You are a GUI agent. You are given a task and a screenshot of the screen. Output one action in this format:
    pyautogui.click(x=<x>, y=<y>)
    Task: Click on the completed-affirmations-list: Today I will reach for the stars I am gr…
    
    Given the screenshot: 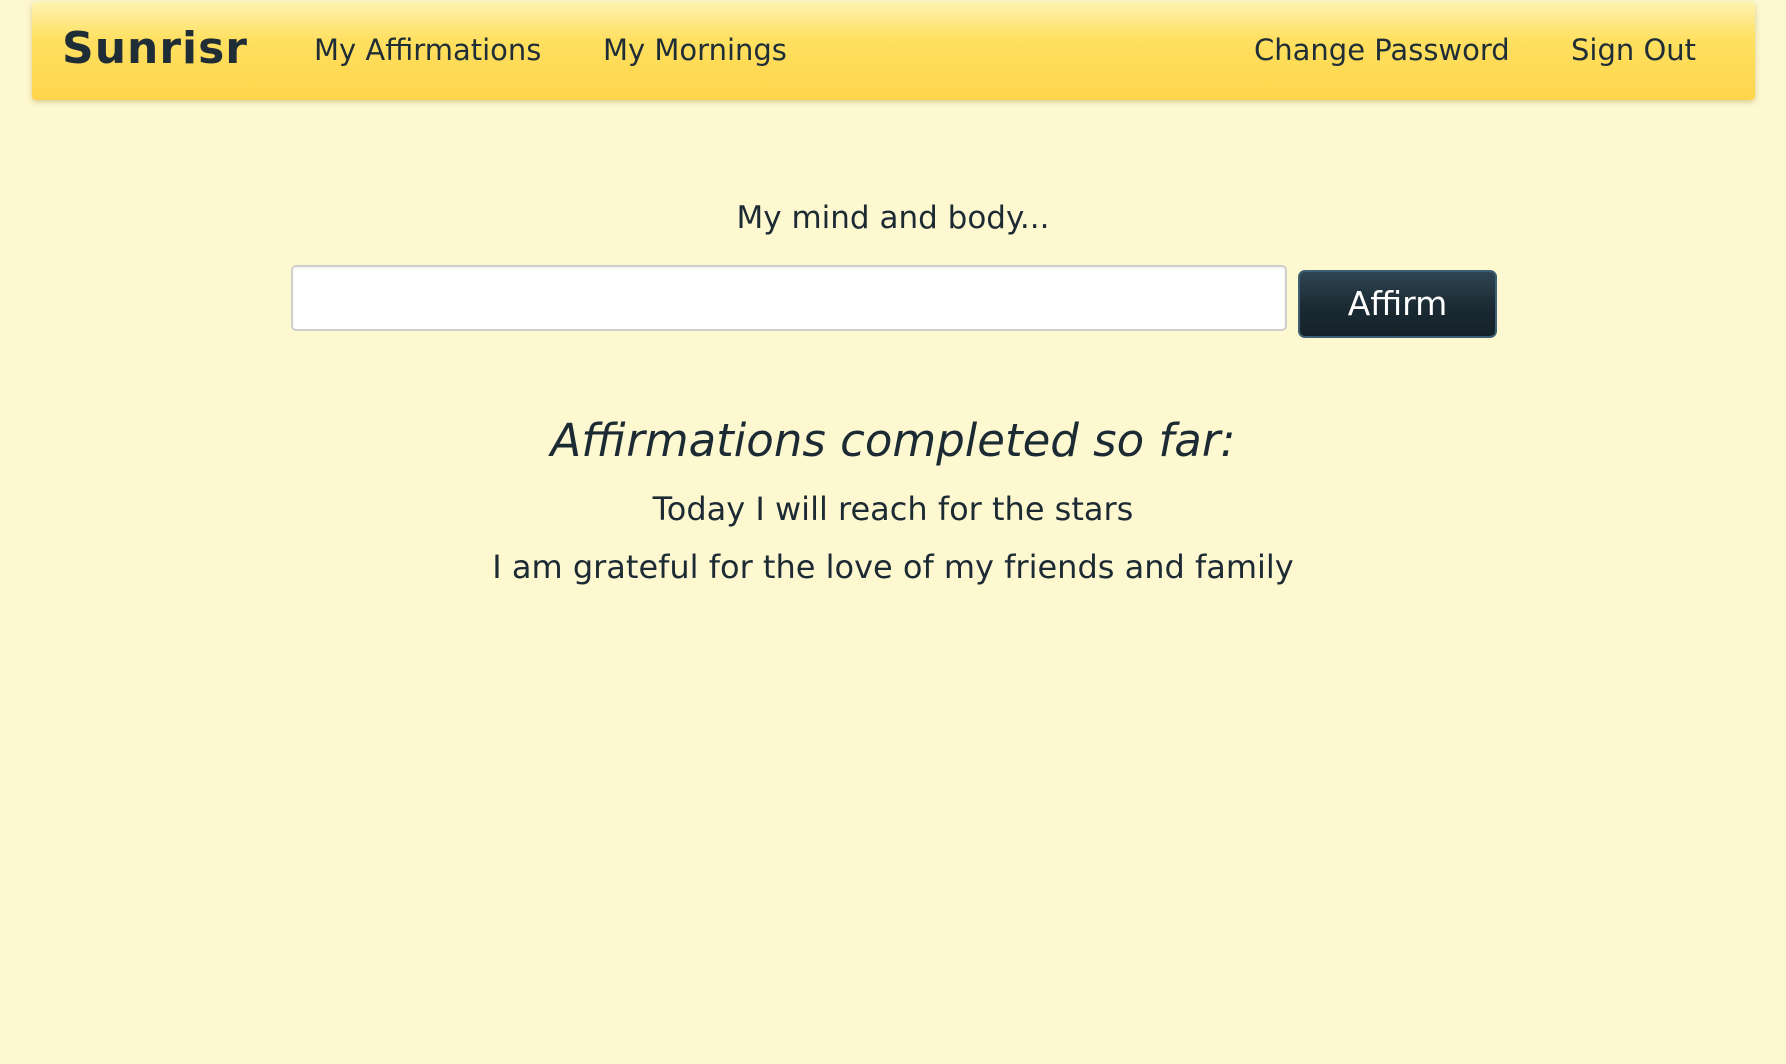 What is the action you would take?
    pyautogui.click(x=893, y=538)
    